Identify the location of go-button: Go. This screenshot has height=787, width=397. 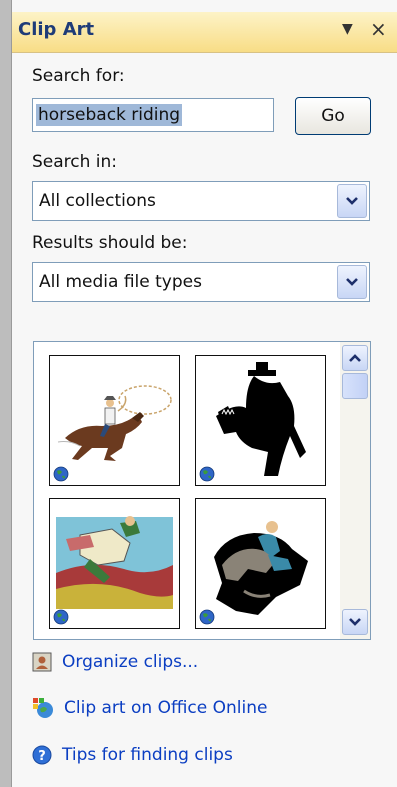
(333, 116).